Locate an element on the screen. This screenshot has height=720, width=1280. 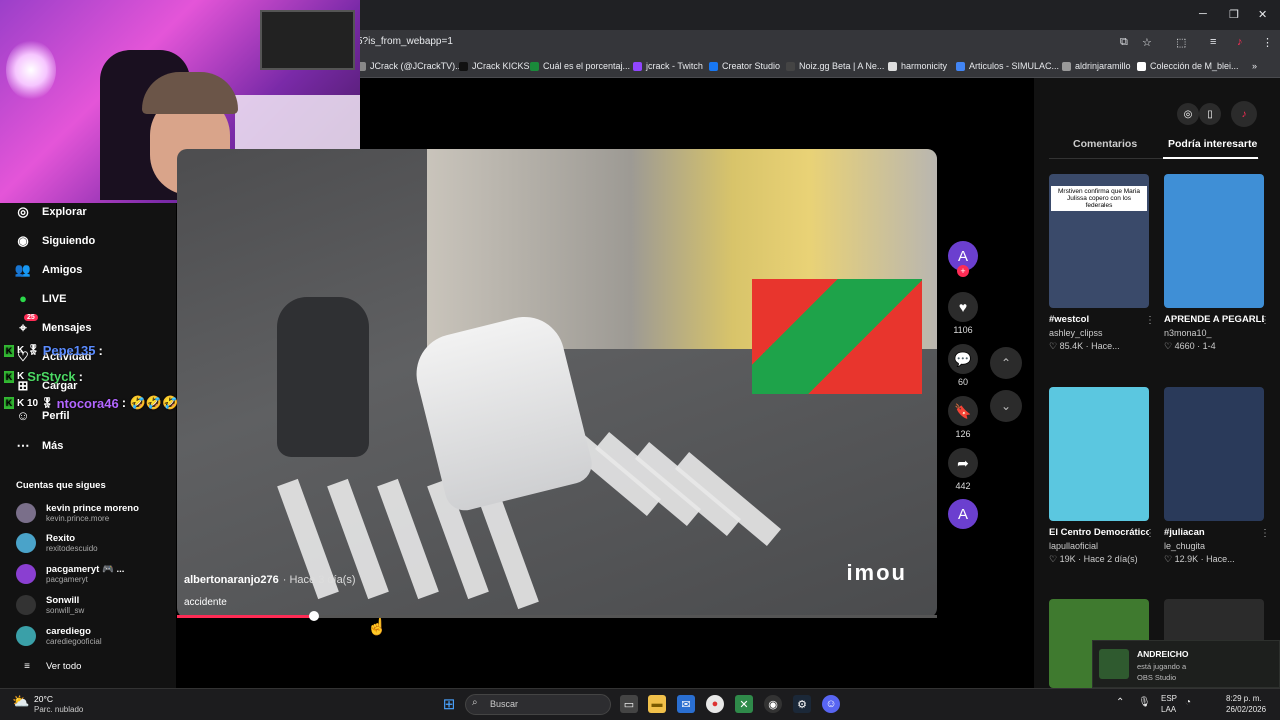
video-author: albertonaranjo276 · Hace 3 día(s) is located at coordinates (270, 580).